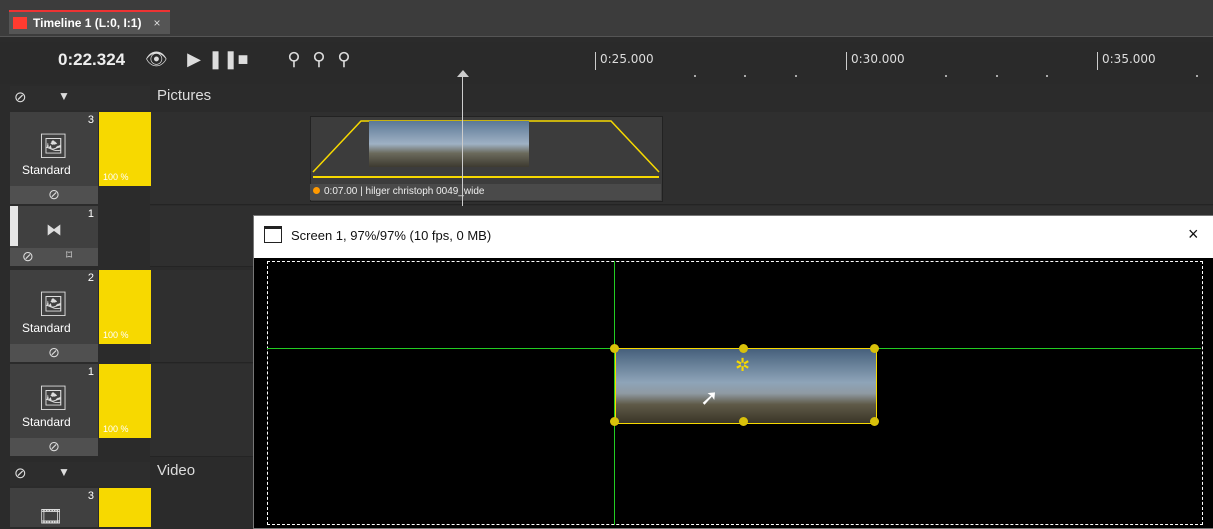 The height and width of the screenshot is (529, 1213). Describe the element at coordinates (54, 257) in the screenshot. I see `track-controls: ⊘ ⌑` at that location.